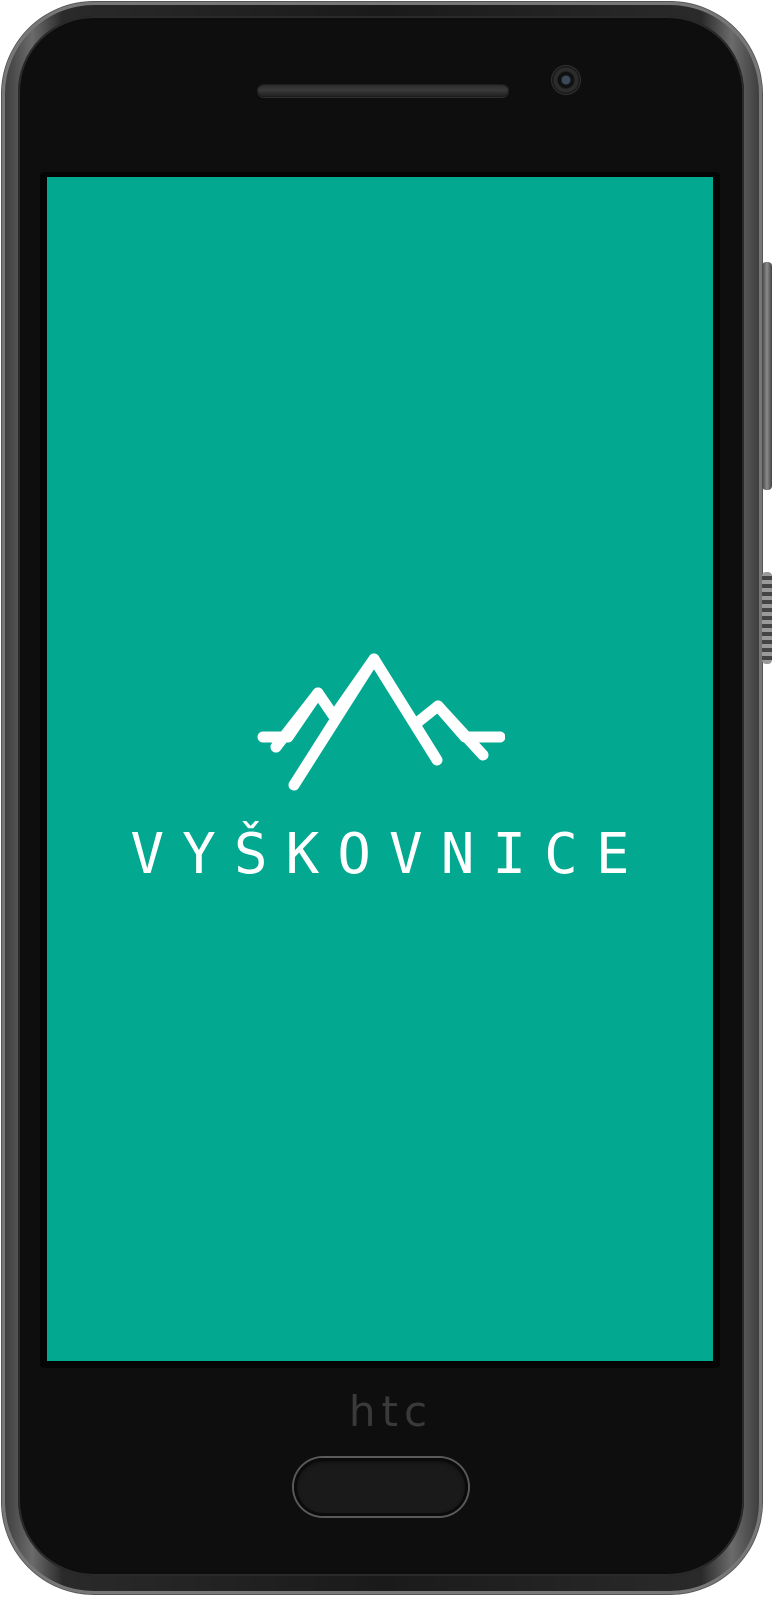 This screenshot has width=782, height=1600. Describe the element at coordinates (391, 1411) in the screenshot. I see `device-brand-label: htc` at that location.